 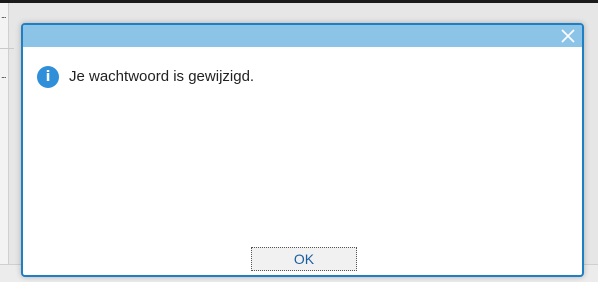 I want to click on close-icon, so click(x=568, y=36).